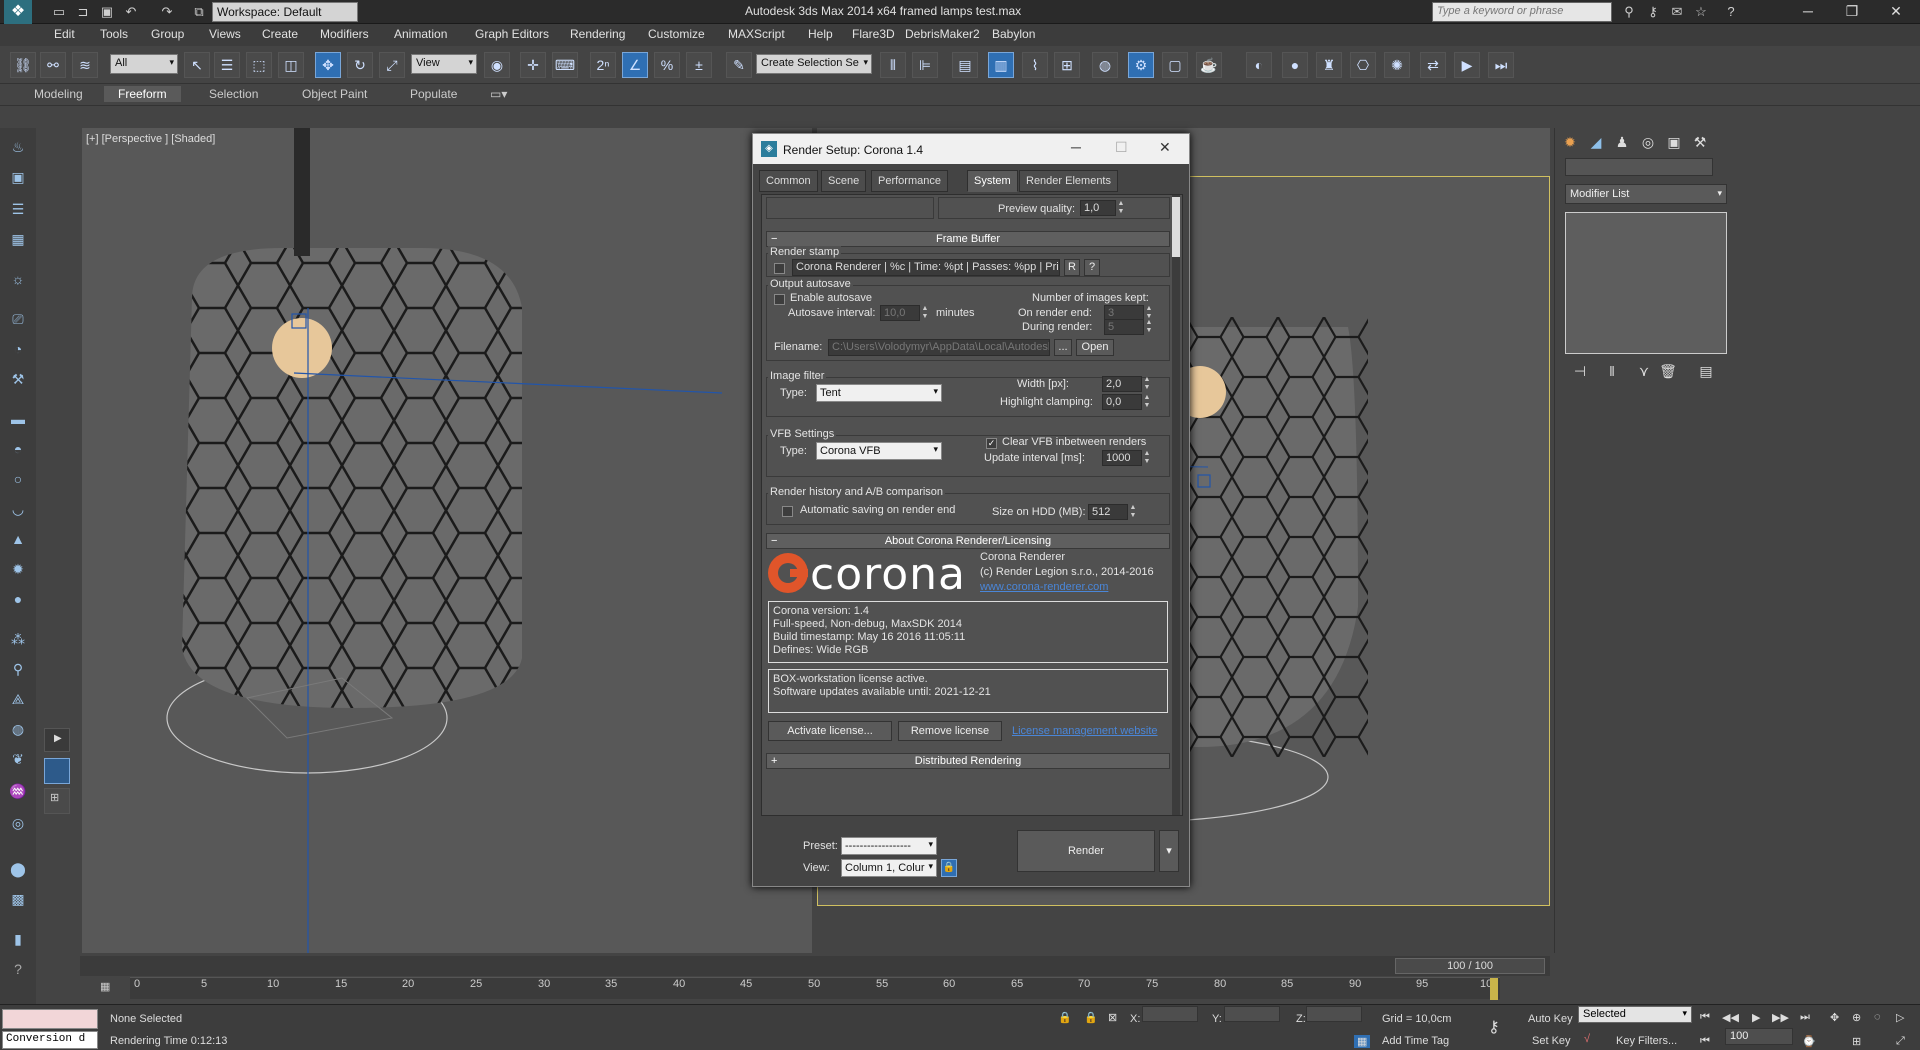 This screenshot has height=1050, width=1920. Describe the element at coordinates (392, 65) in the screenshot. I see `scale-icon: ⤢` at that location.